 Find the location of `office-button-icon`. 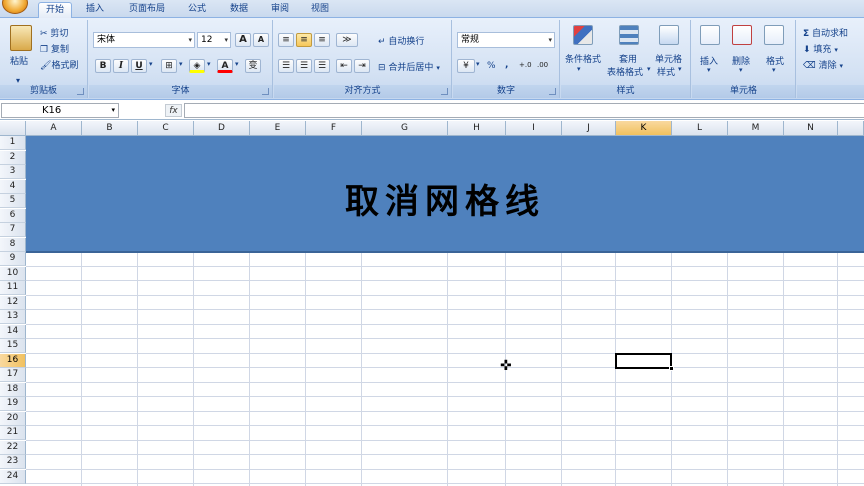

office-button-icon is located at coordinates (15, 7).